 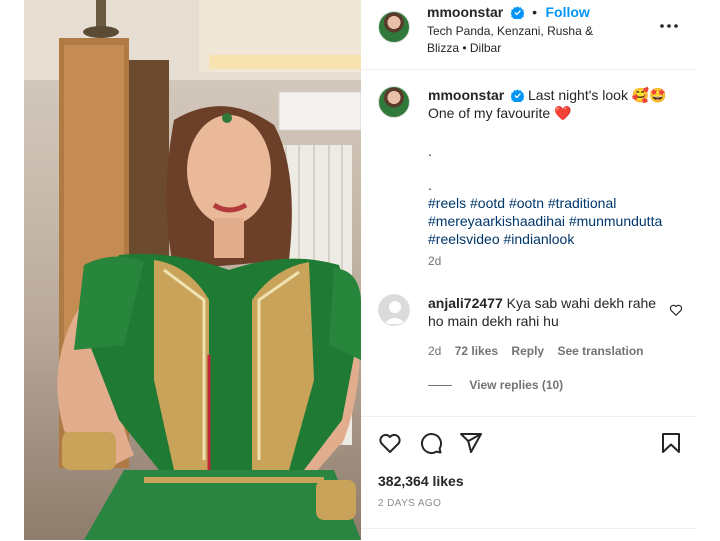 What do you see at coordinates (529, 528) in the screenshot?
I see `add-comment-divider` at bounding box center [529, 528].